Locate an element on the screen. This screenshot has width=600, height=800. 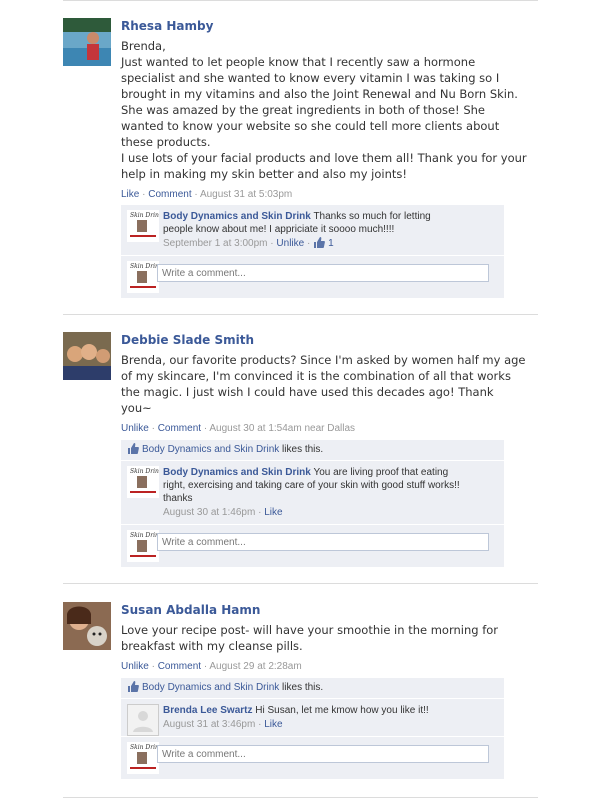
comment-timestamp: September 1 at 3:00pm is located at coordinates (215, 243).